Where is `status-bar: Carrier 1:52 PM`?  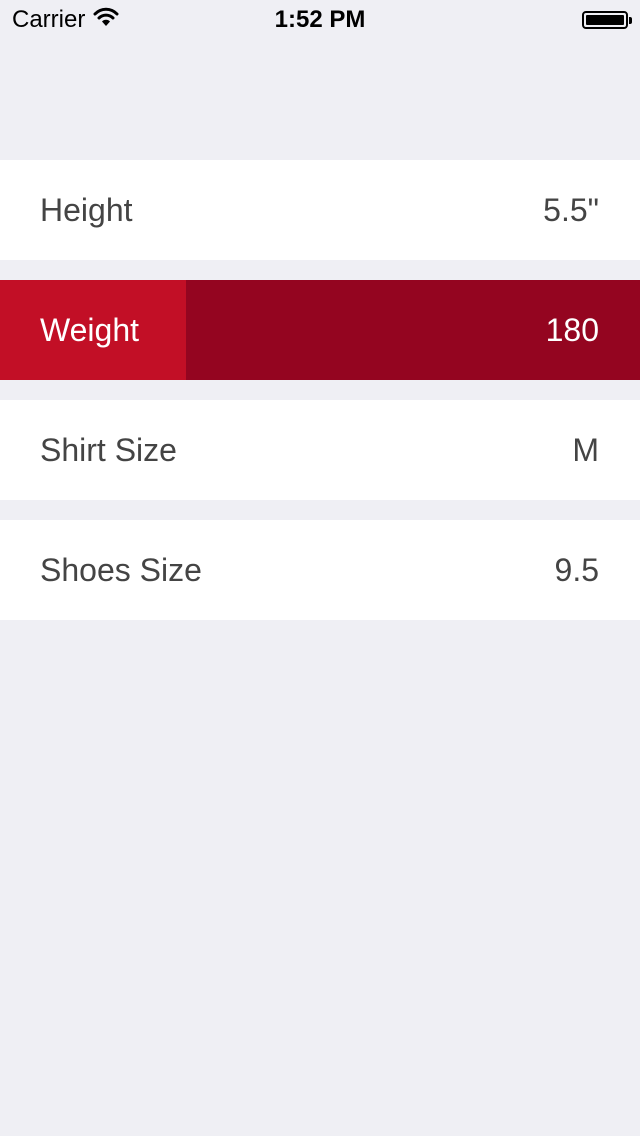 status-bar: Carrier 1:52 PM is located at coordinates (320, 20).